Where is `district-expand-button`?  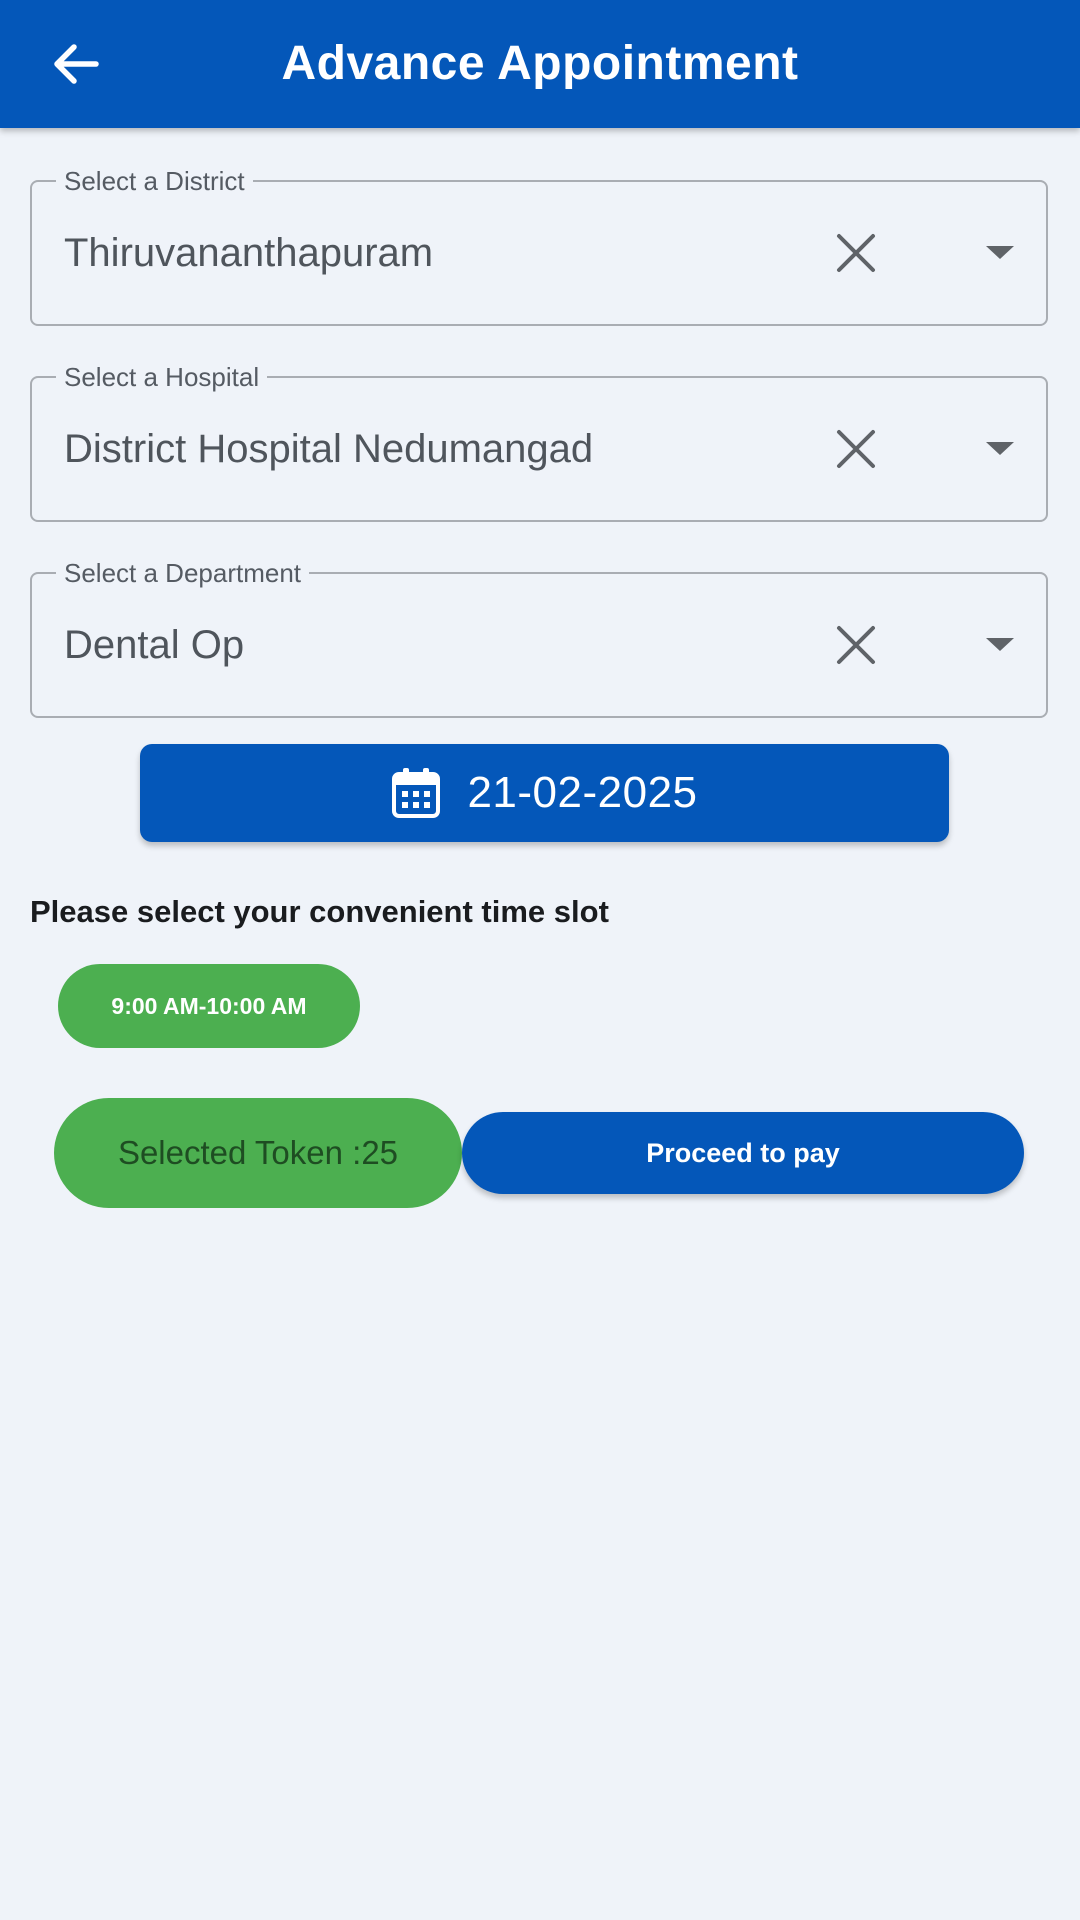
district-expand-button is located at coordinates (1000, 253).